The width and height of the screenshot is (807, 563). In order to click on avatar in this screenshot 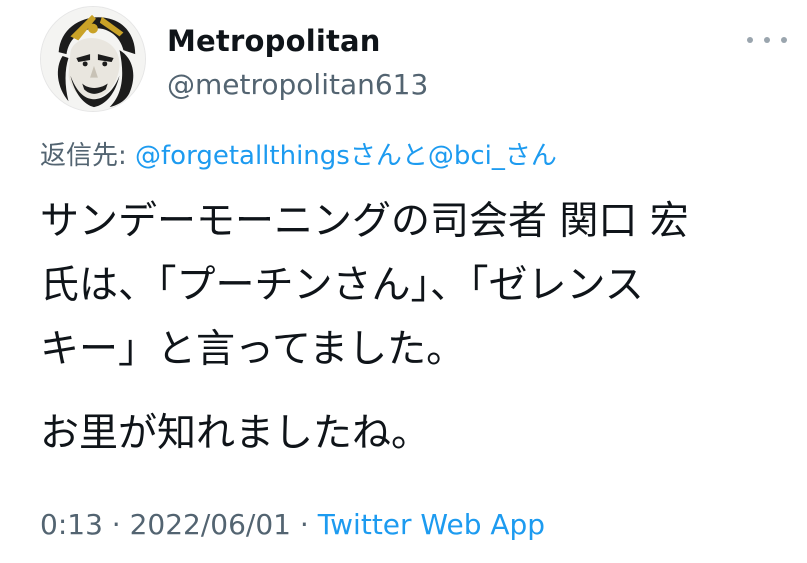, I will do `click(93, 59)`.